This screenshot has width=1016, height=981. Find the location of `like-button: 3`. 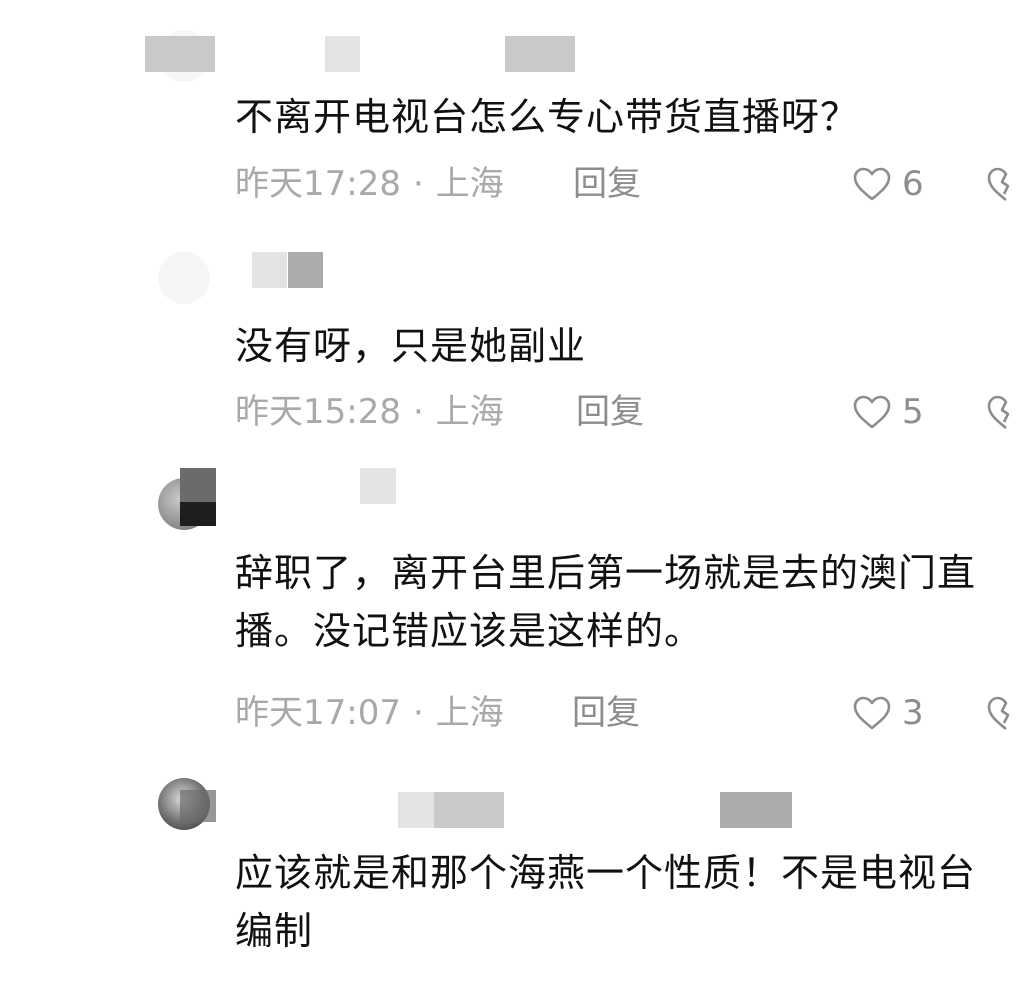

like-button: 3 is located at coordinates (888, 713).